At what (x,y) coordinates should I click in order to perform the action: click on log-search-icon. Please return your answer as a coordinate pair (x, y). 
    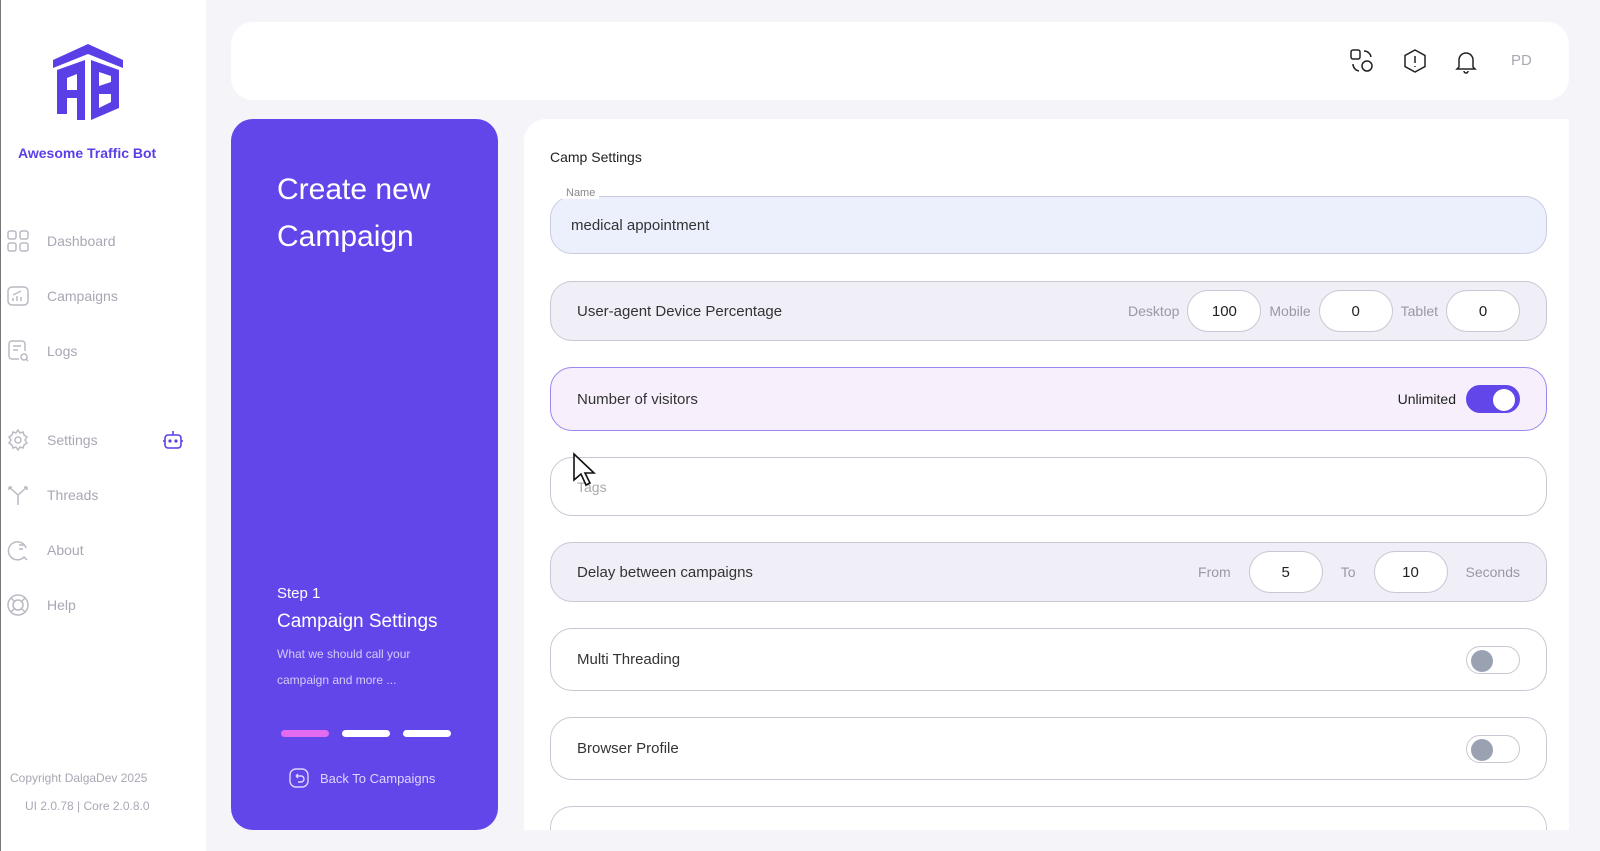
    Looking at the image, I should click on (18, 351).